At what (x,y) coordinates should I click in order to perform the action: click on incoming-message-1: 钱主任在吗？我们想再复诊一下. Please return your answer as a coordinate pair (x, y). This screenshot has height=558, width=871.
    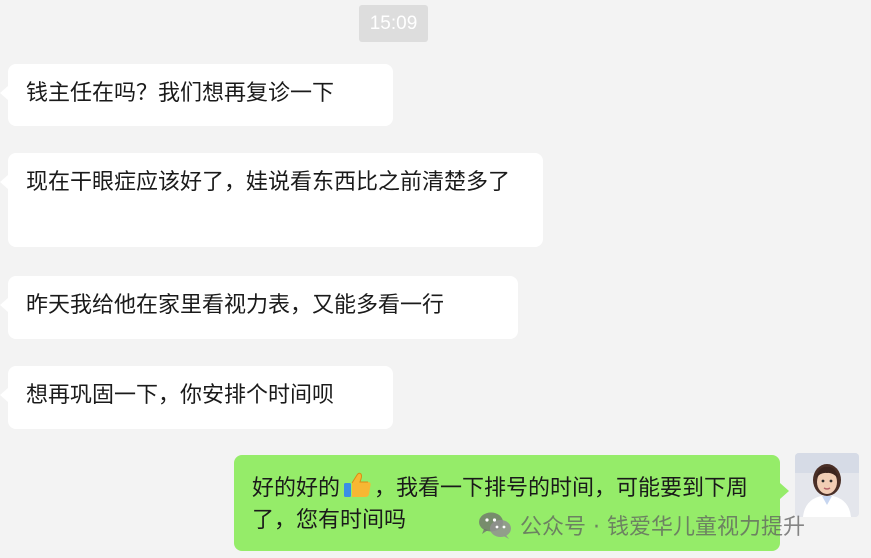
    Looking at the image, I should click on (196, 95).